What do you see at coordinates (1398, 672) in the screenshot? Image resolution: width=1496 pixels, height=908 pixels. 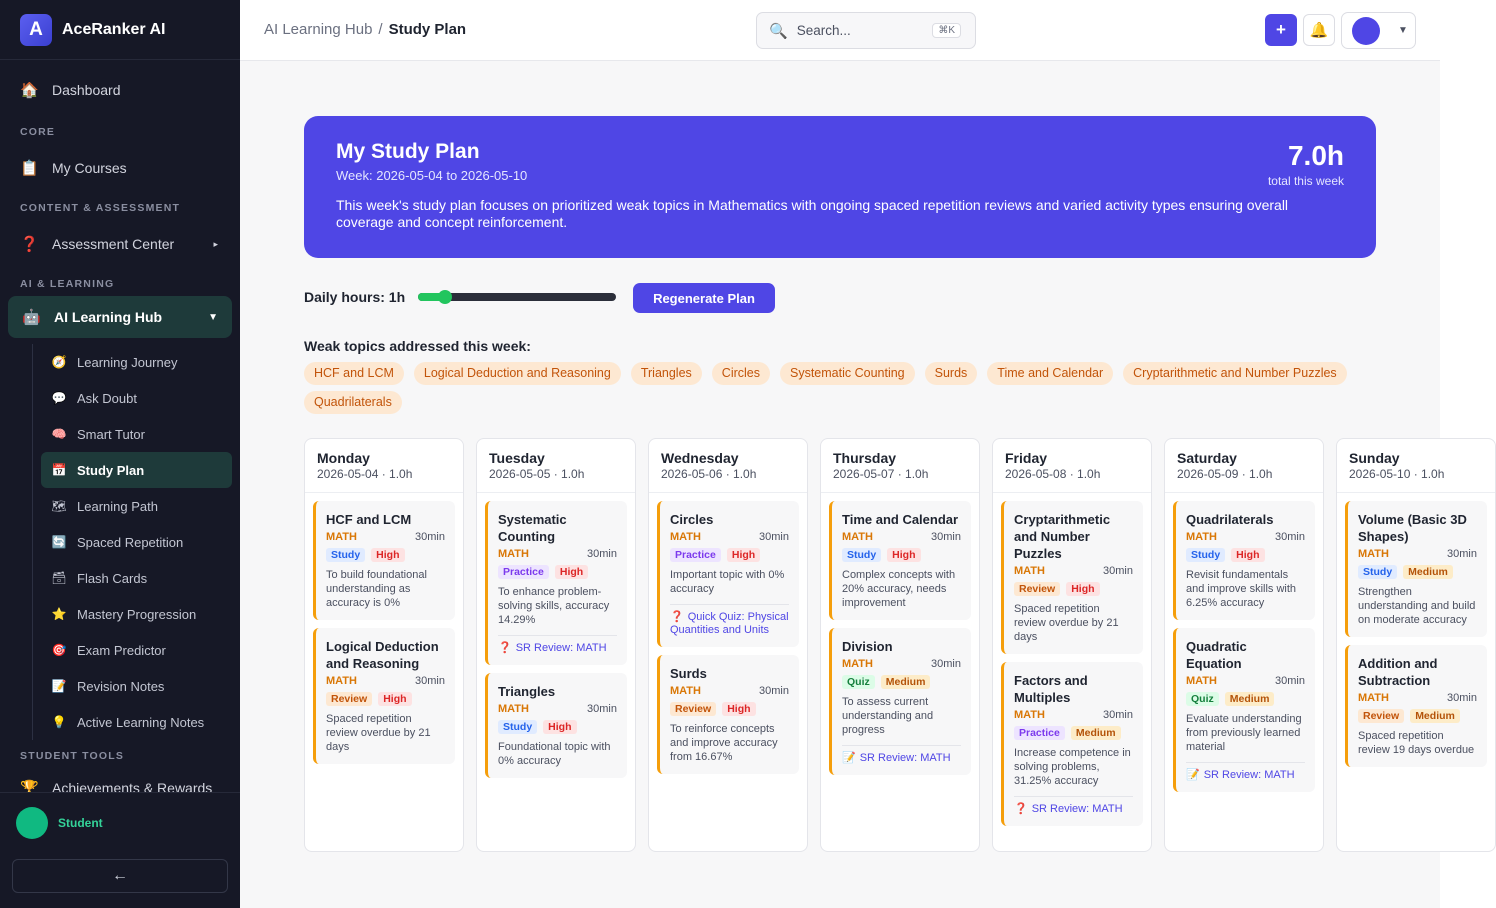 I see `task-title: Addition and Subtraction` at bounding box center [1398, 672].